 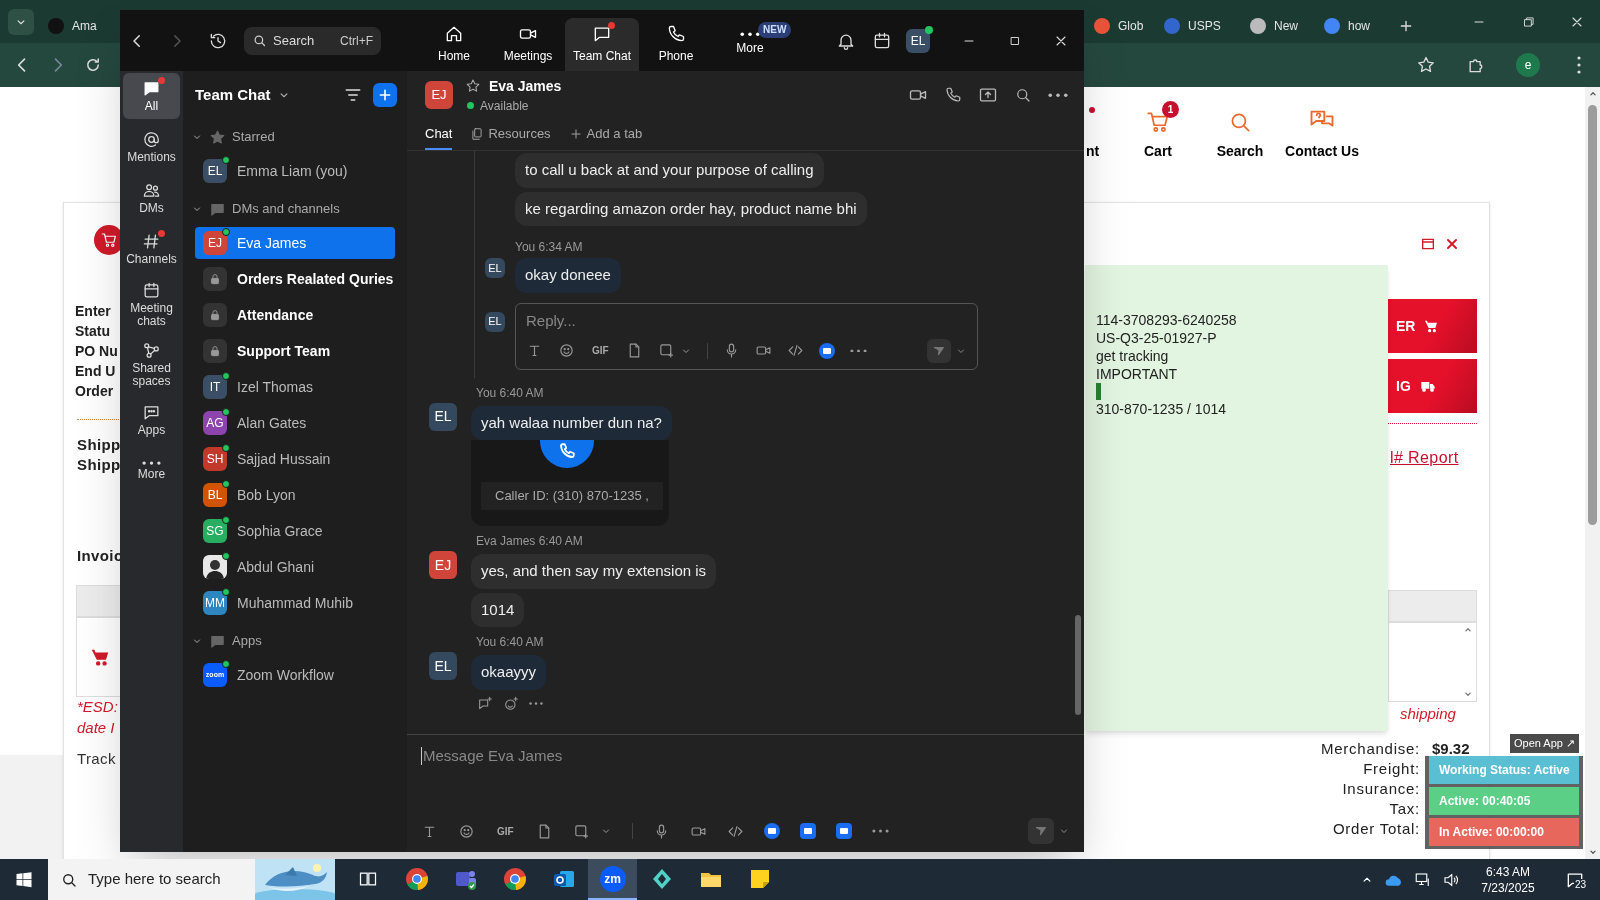 I want to click on profile-avatar: e, so click(x=1528, y=65).